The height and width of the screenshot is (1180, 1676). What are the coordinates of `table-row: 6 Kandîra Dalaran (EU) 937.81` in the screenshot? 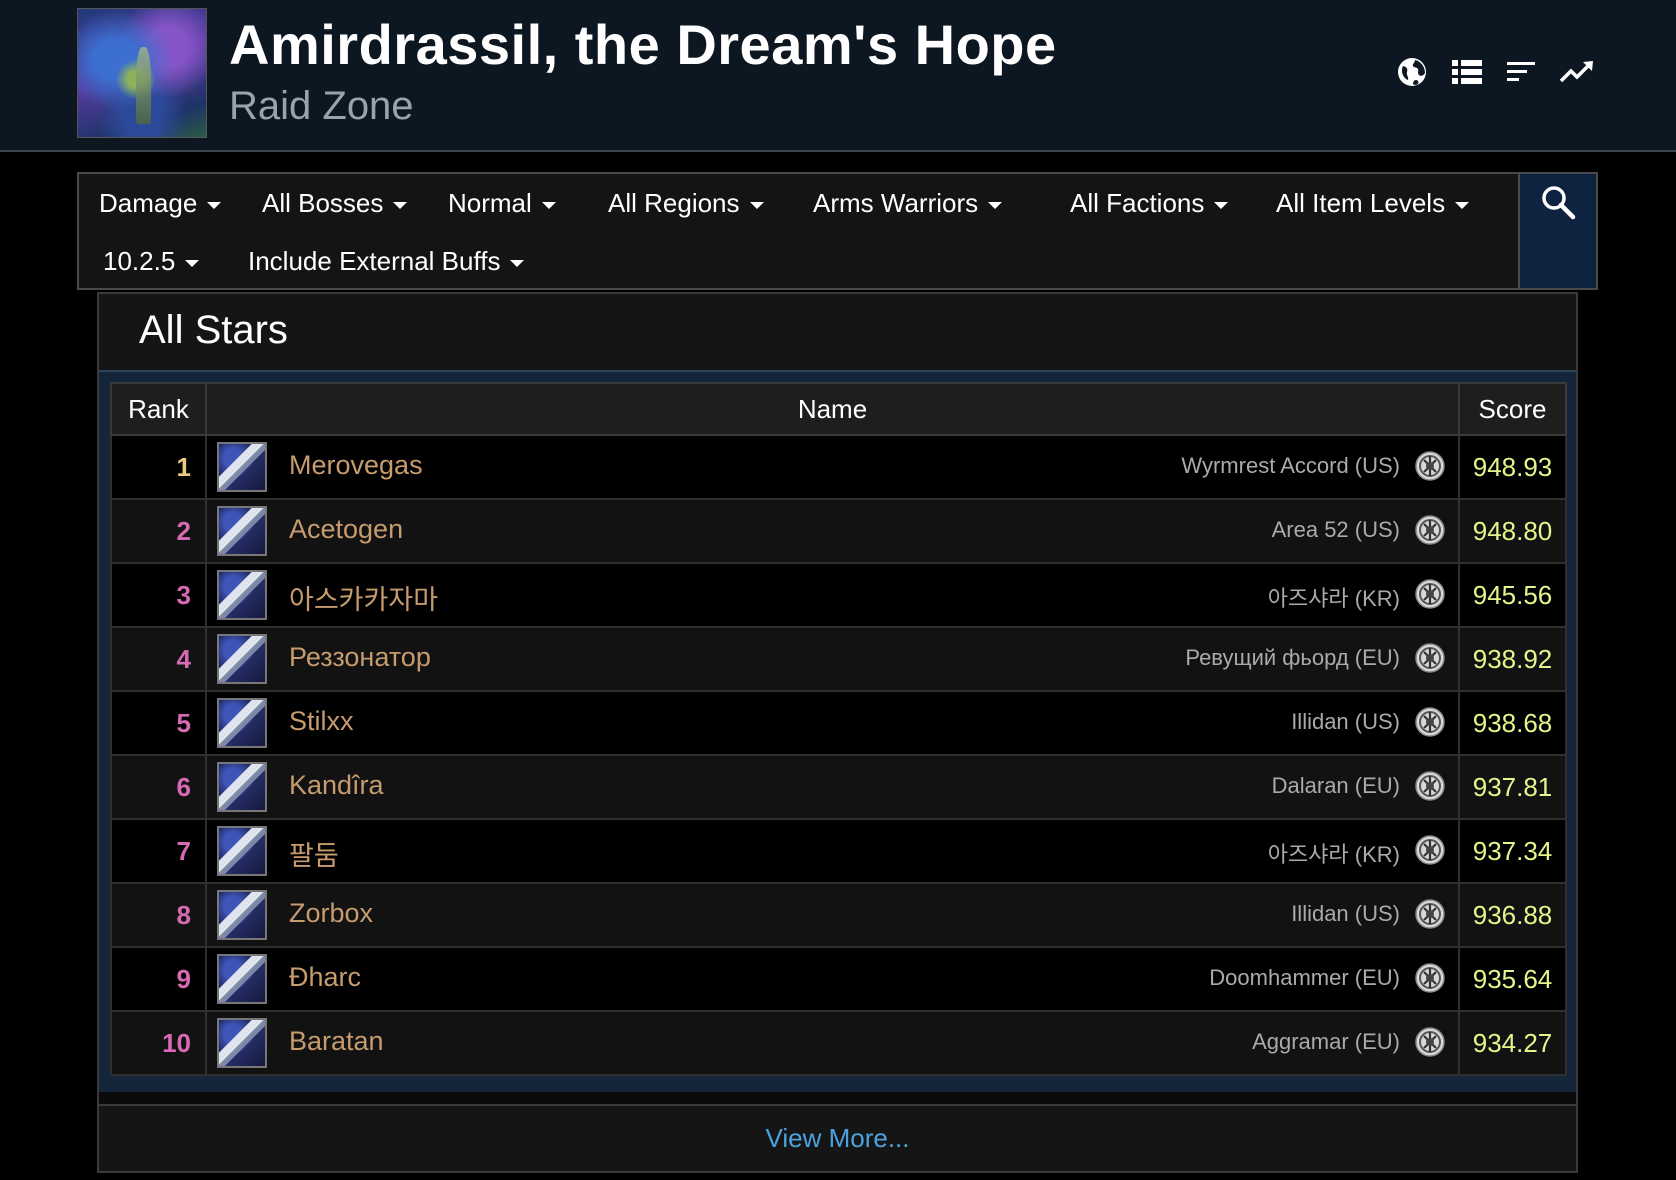 It's located at (838, 787).